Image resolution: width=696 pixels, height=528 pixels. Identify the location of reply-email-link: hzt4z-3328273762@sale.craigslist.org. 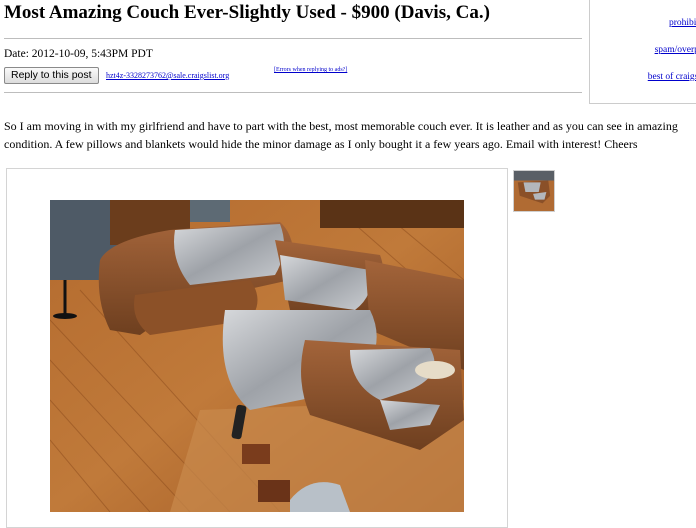
(167, 75).